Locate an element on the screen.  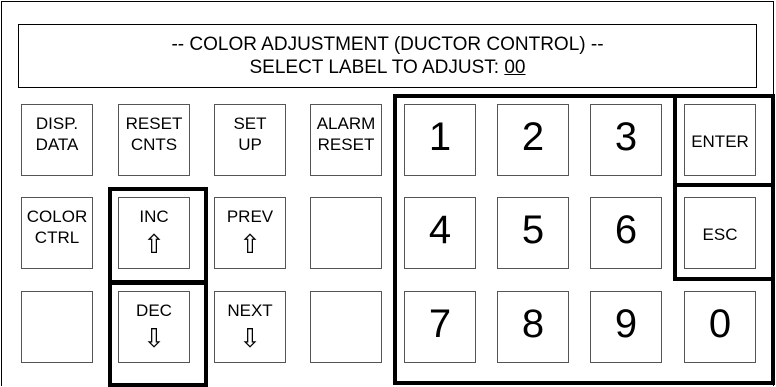
blank-button-r2 is located at coordinates (346, 233).